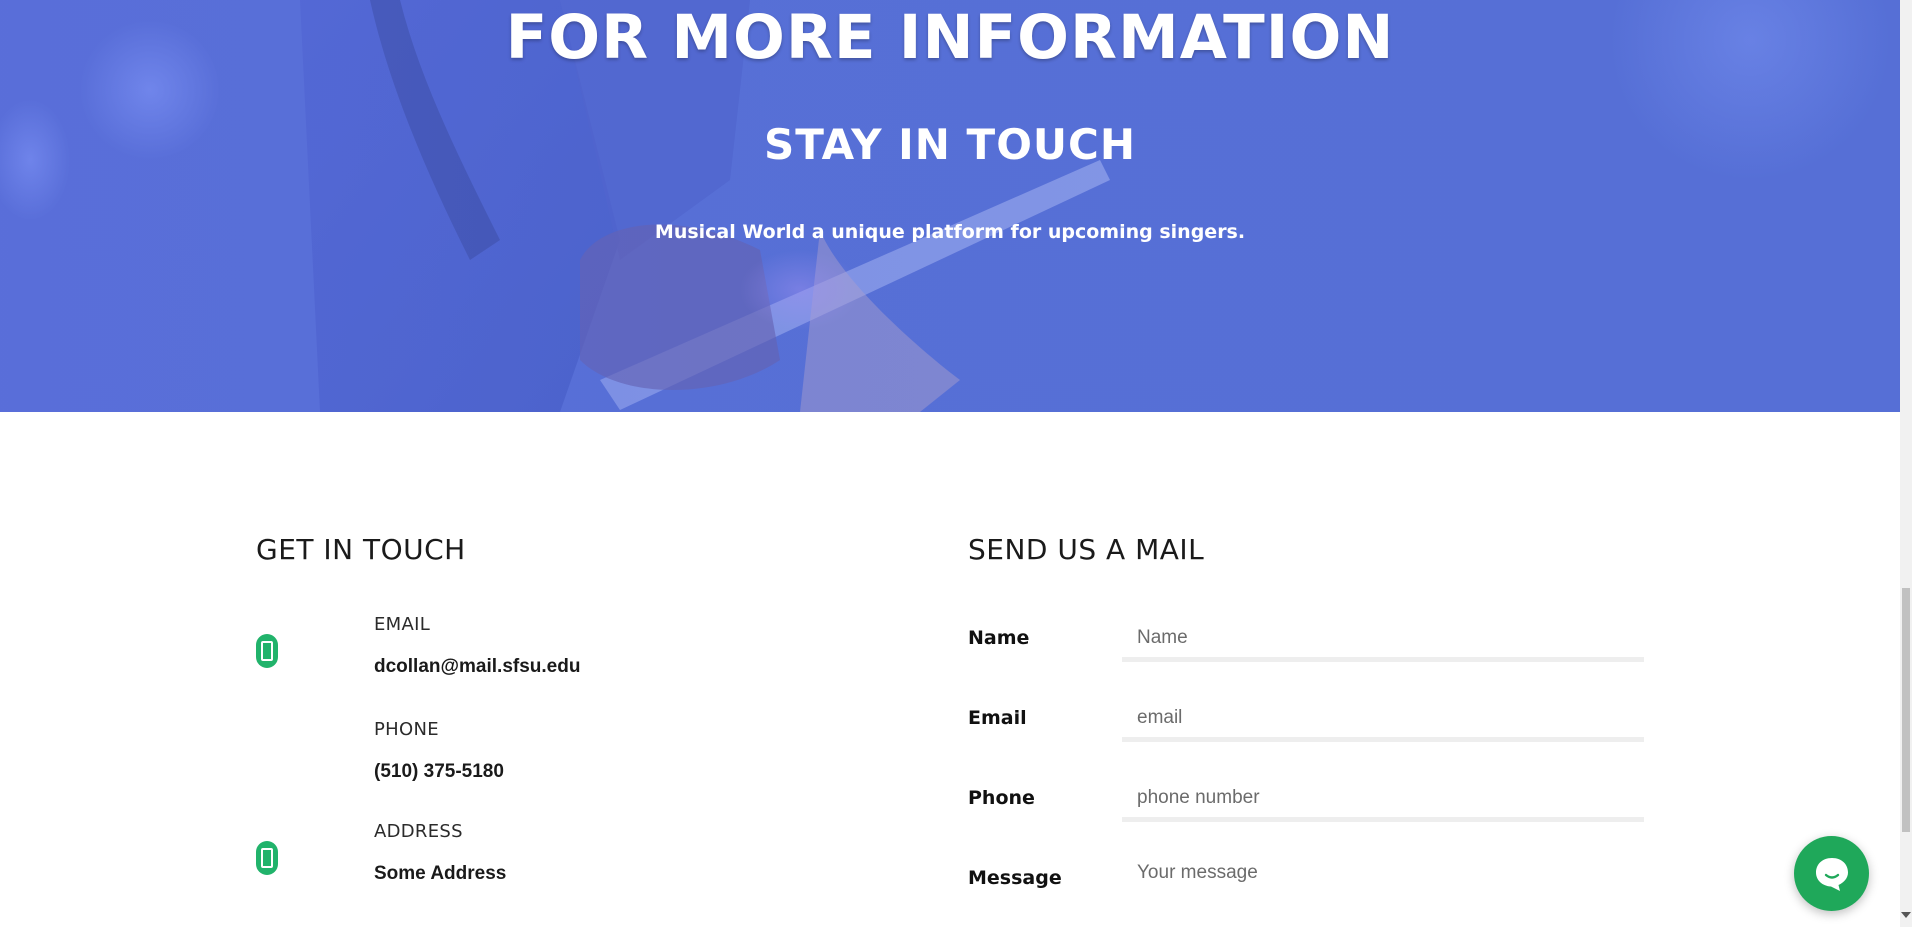  What do you see at coordinates (1906, 915) in the screenshot?
I see `scroll-down-arrow-icon` at bounding box center [1906, 915].